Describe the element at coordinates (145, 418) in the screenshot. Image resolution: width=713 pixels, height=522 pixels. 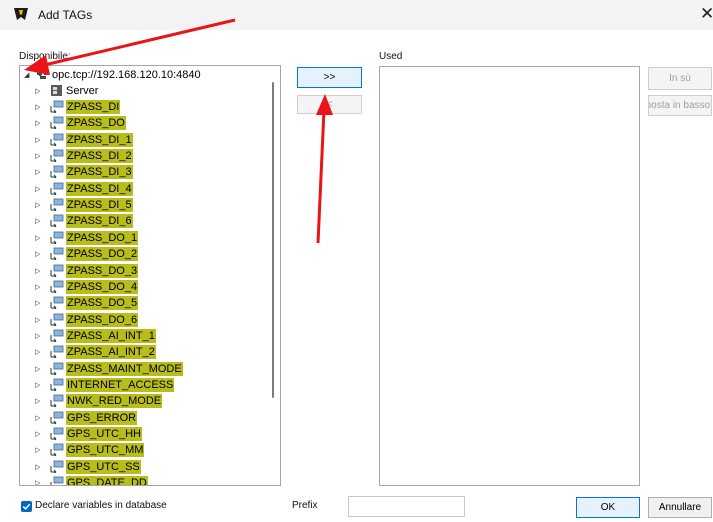
I see `tree-node: ▷ GPS_ERROR` at that location.